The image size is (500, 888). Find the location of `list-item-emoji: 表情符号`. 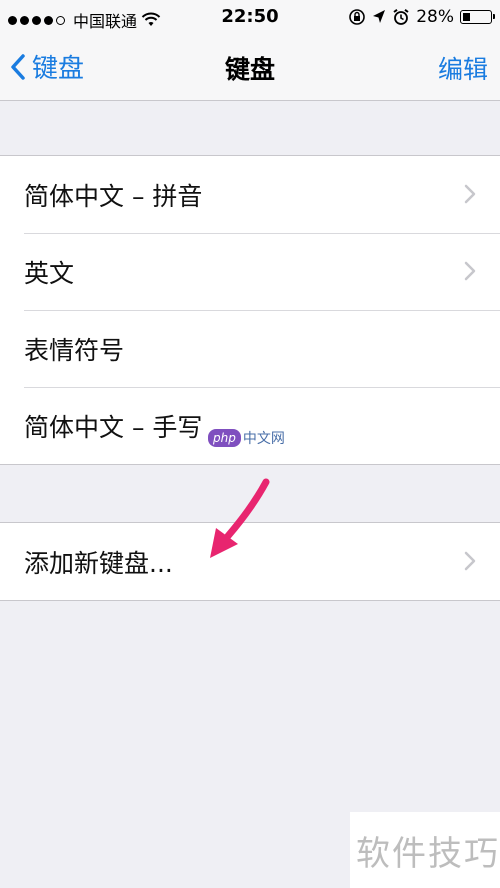

list-item-emoji: 表情符号 is located at coordinates (250, 348).